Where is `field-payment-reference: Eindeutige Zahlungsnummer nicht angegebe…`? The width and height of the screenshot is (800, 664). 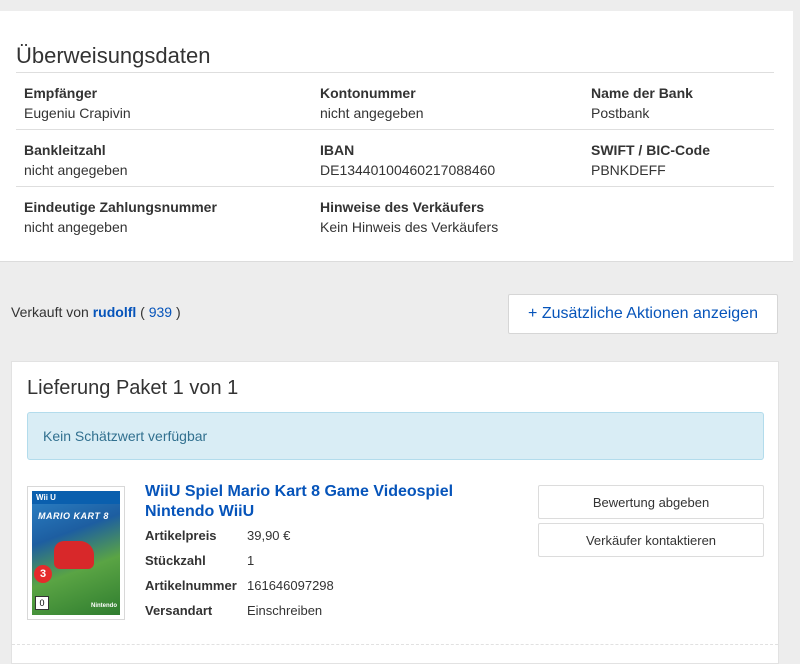
field-payment-reference: Eindeutige Zahlungsnummer nicht angegebe… is located at coordinates (120, 217).